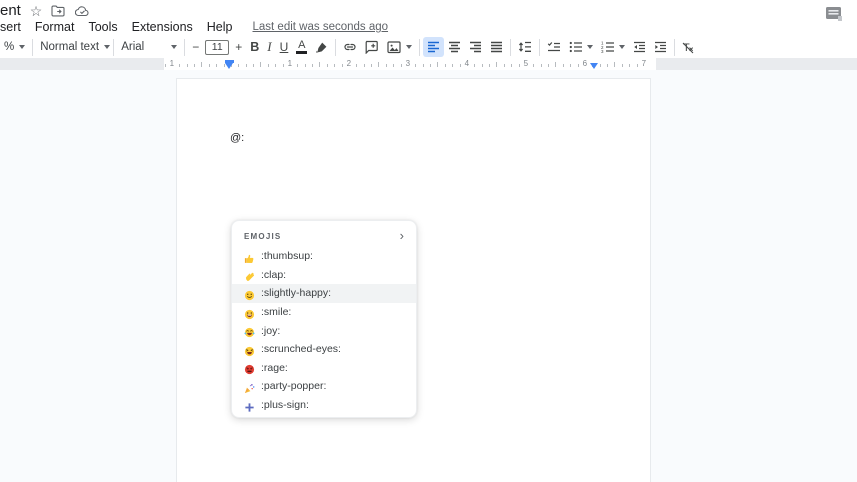 The height and width of the screenshot is (482, 857). Describe the element at coordinates (324, 234) in the screenshot. I see `emoji-menu-header: EMOJIS ›` at that location.